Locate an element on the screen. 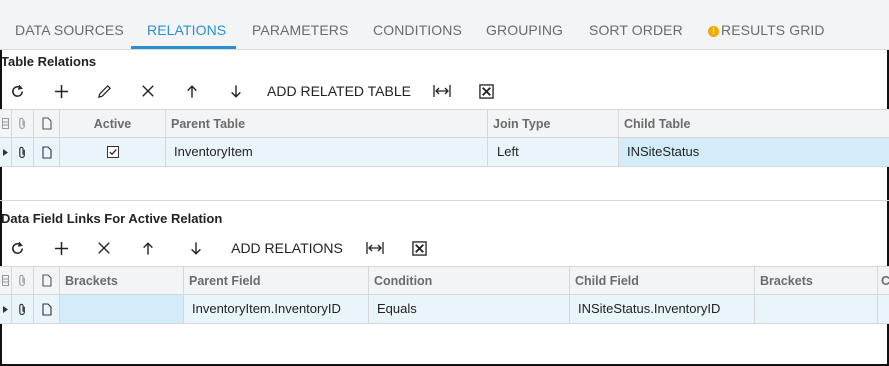  section-divider is located at coordinates (444, 200).